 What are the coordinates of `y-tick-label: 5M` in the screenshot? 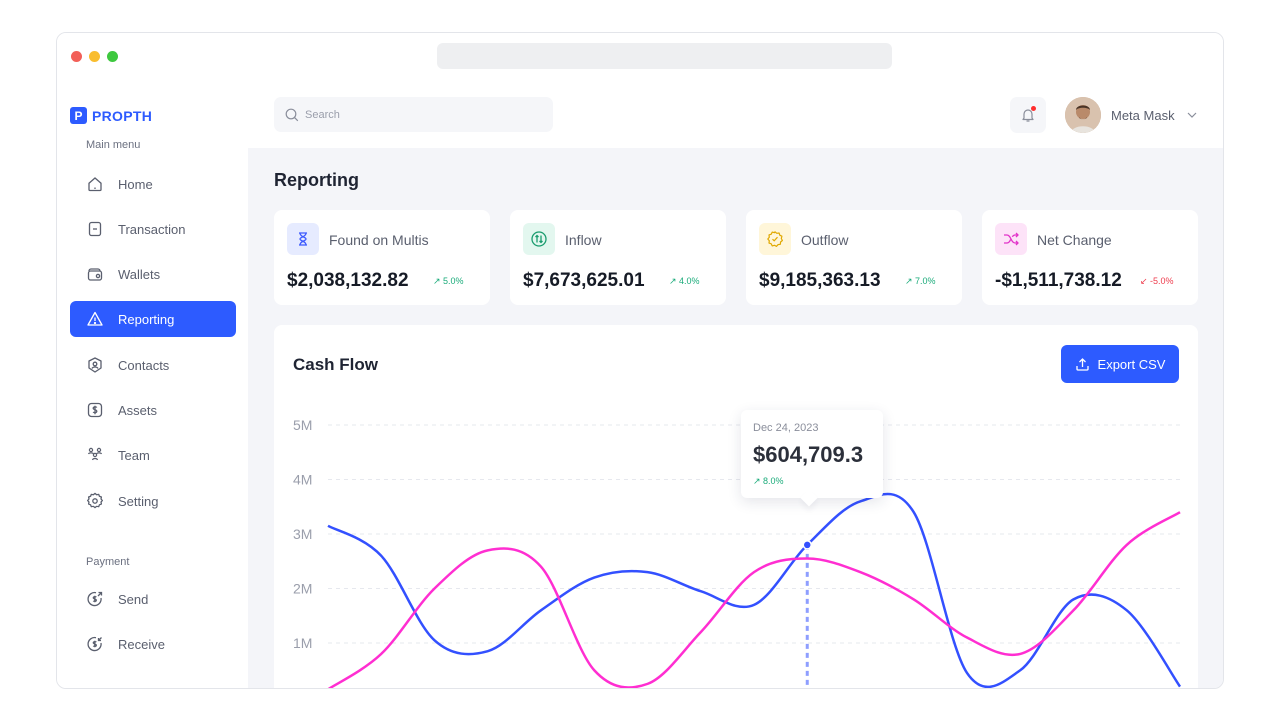 It's located at (302, 425).